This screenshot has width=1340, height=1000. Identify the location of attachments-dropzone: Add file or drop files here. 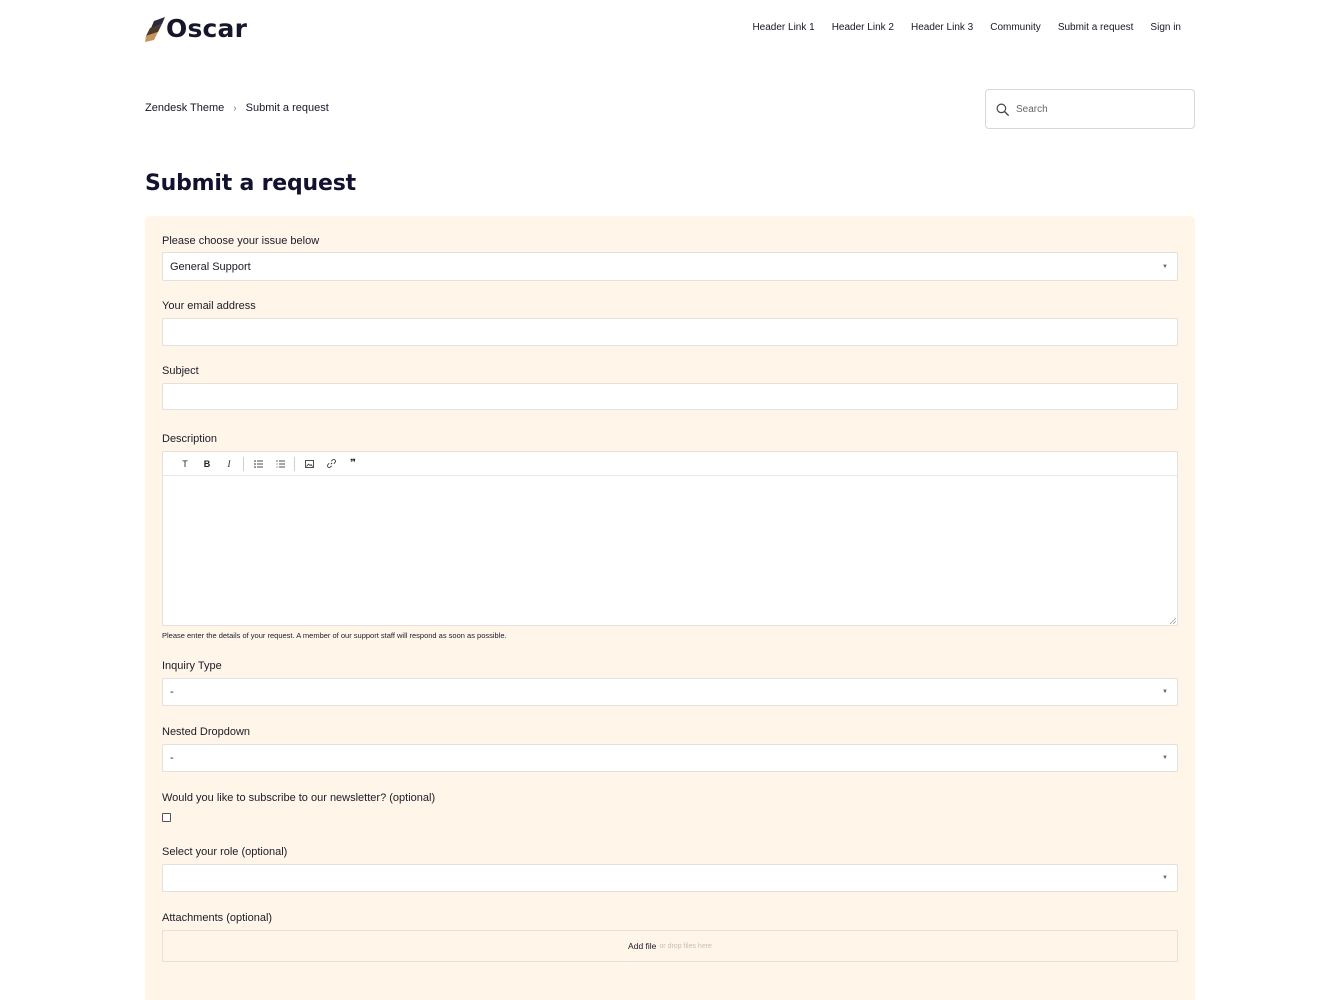
(670, 946).